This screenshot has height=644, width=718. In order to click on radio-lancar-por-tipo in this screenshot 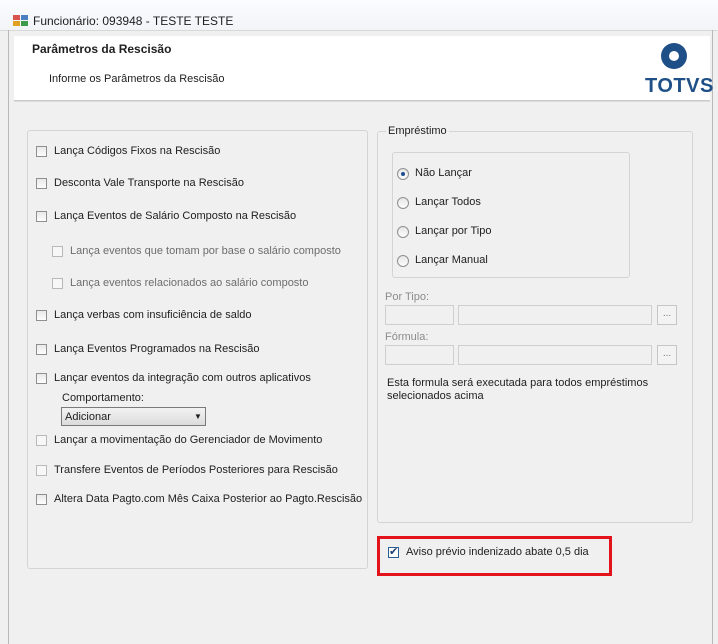, I will do `click(403, 232)`.